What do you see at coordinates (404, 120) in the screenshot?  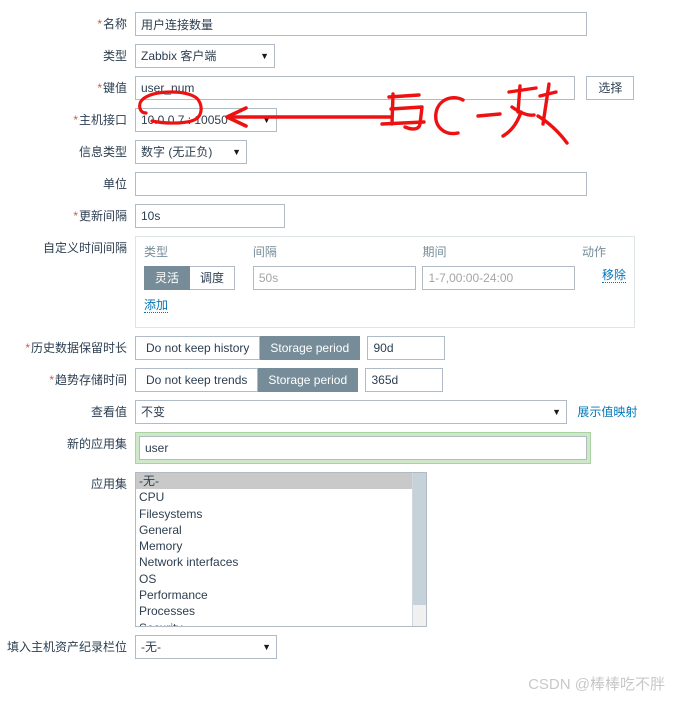 I see `field-interface: 10.0.0.7 : 10050 ▼` at bounding box center [404, 120].